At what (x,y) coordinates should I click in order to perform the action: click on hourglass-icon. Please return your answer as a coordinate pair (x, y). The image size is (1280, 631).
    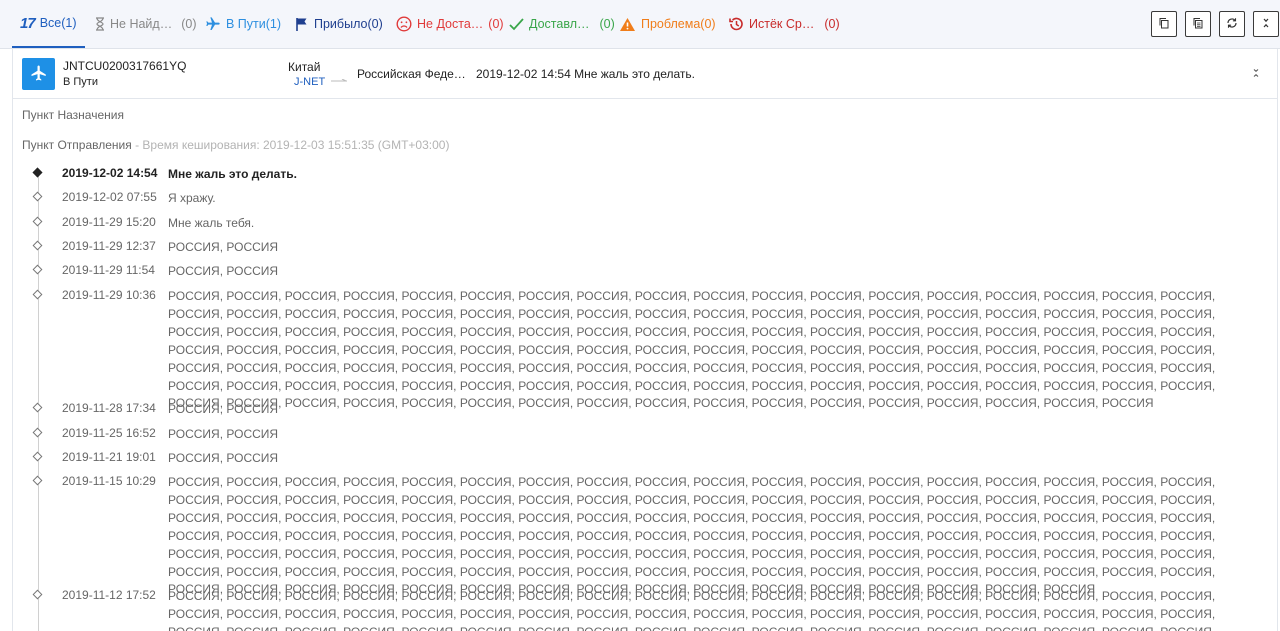
    Looking at the image, I should click on (100, 24).